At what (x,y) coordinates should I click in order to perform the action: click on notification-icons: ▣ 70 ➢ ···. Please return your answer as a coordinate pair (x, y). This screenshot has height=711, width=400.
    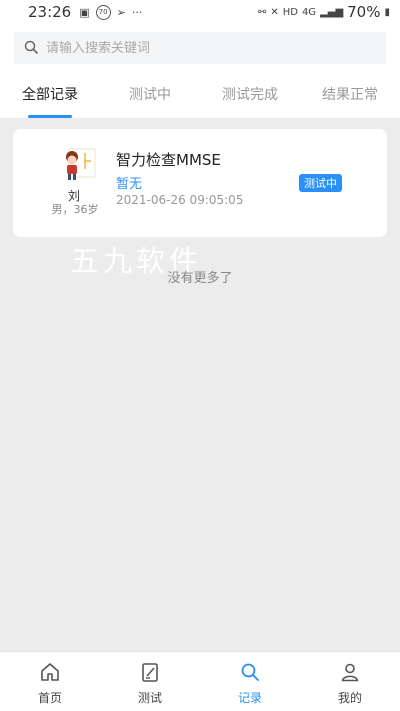
    Looking at the image, I should click on (111, 12).